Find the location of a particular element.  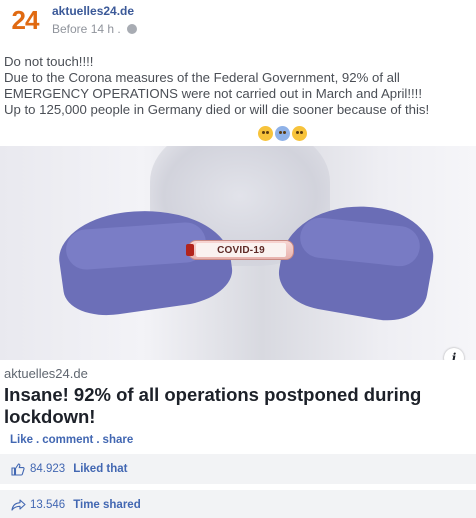

link-domain: aktuelles24.de is located at coordinates (46, 373).